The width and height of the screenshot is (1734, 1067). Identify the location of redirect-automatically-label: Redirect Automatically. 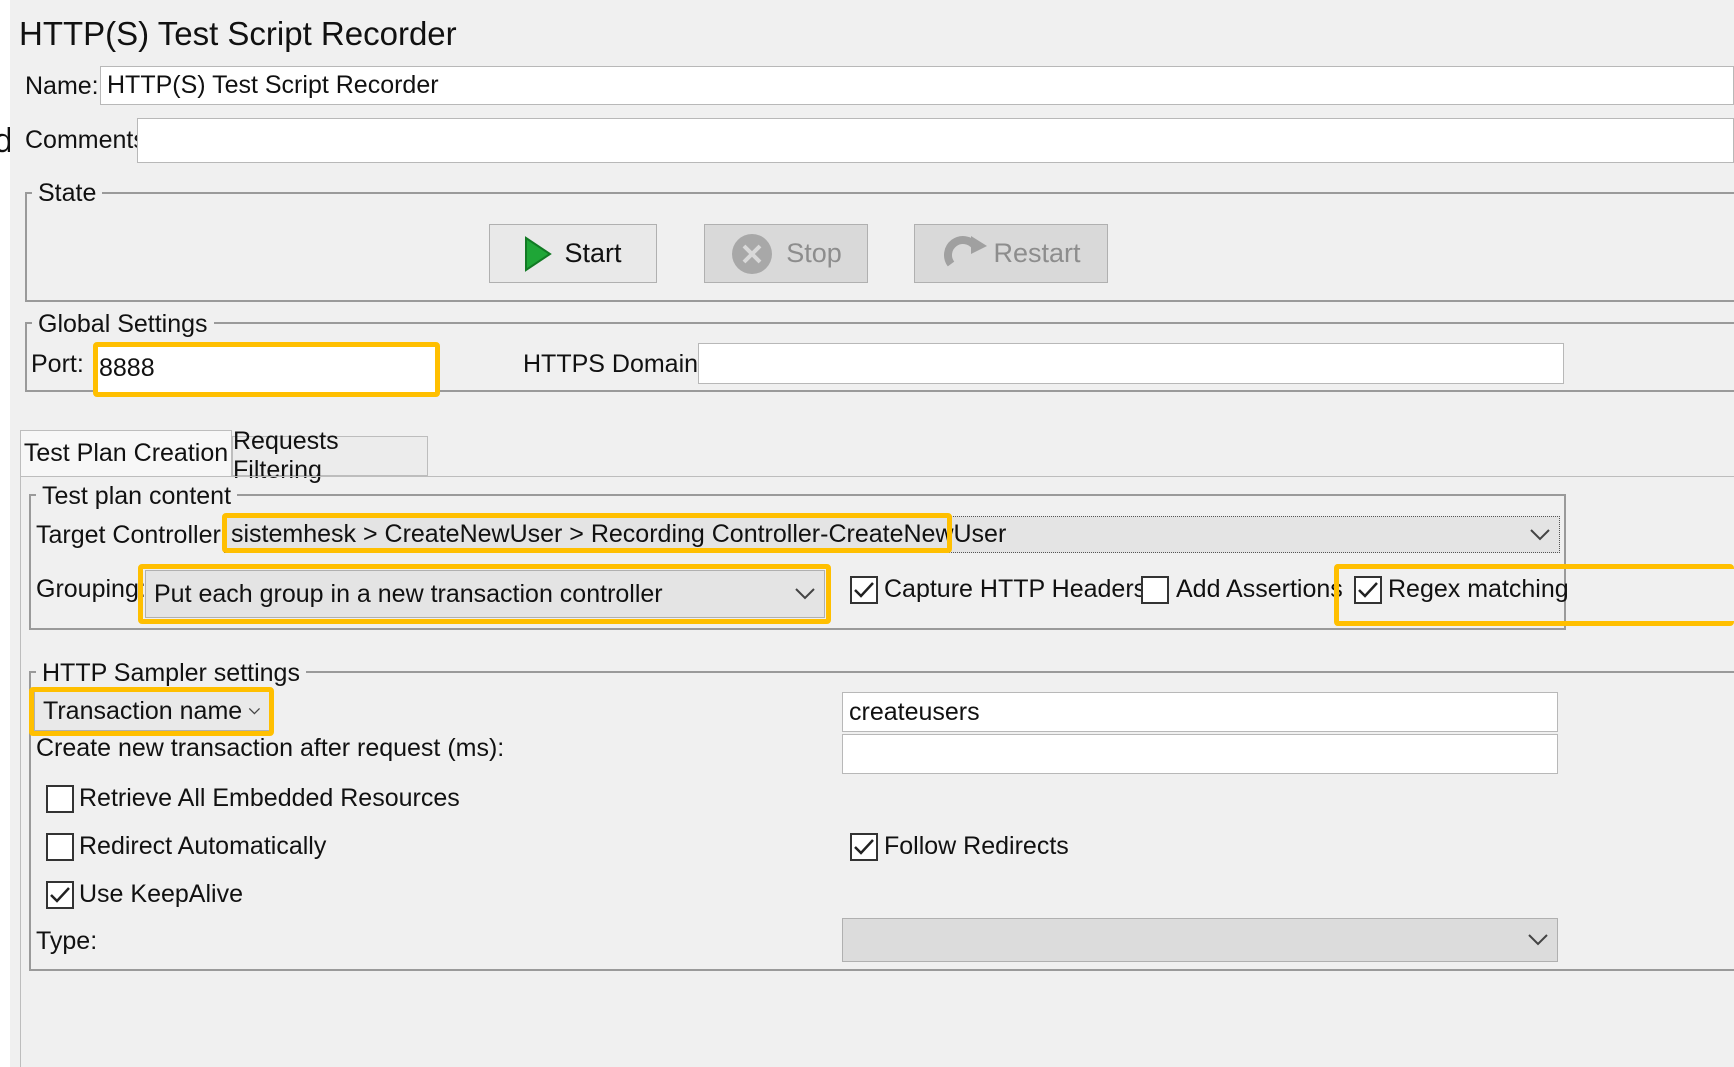
(203, 846).